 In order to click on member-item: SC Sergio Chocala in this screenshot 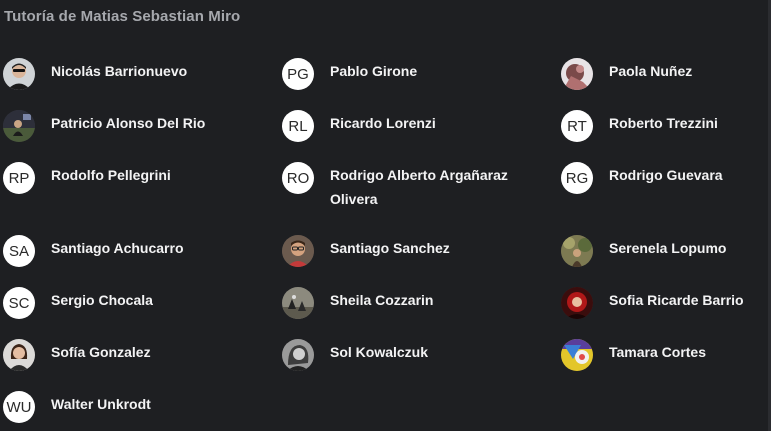, I will do `click(142, 311)`.